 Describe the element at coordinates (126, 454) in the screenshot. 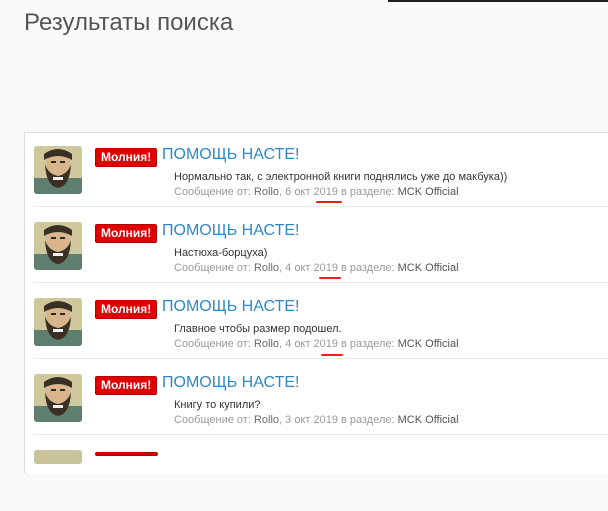

I see `status-badge` at that location.